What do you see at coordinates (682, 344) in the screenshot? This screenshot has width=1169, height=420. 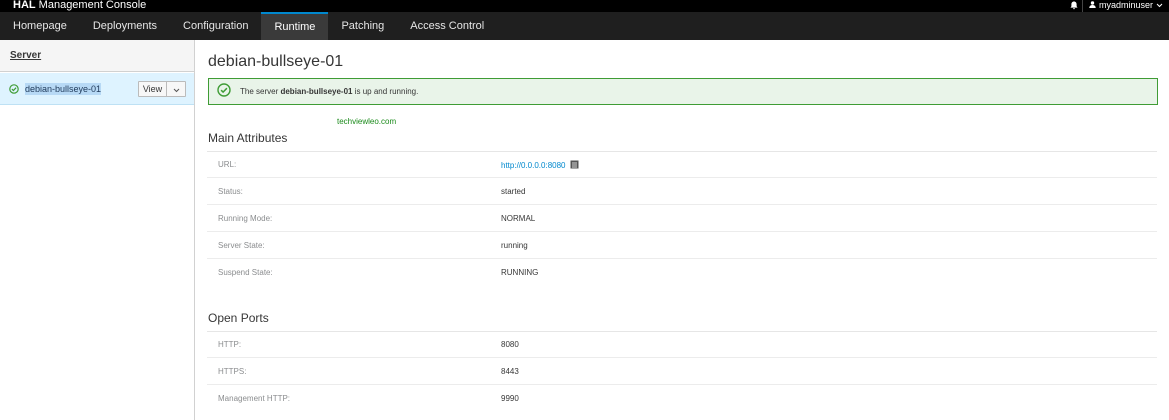 I see `port-row-http: HTTP: 8080` at bounding box center [682, 344].